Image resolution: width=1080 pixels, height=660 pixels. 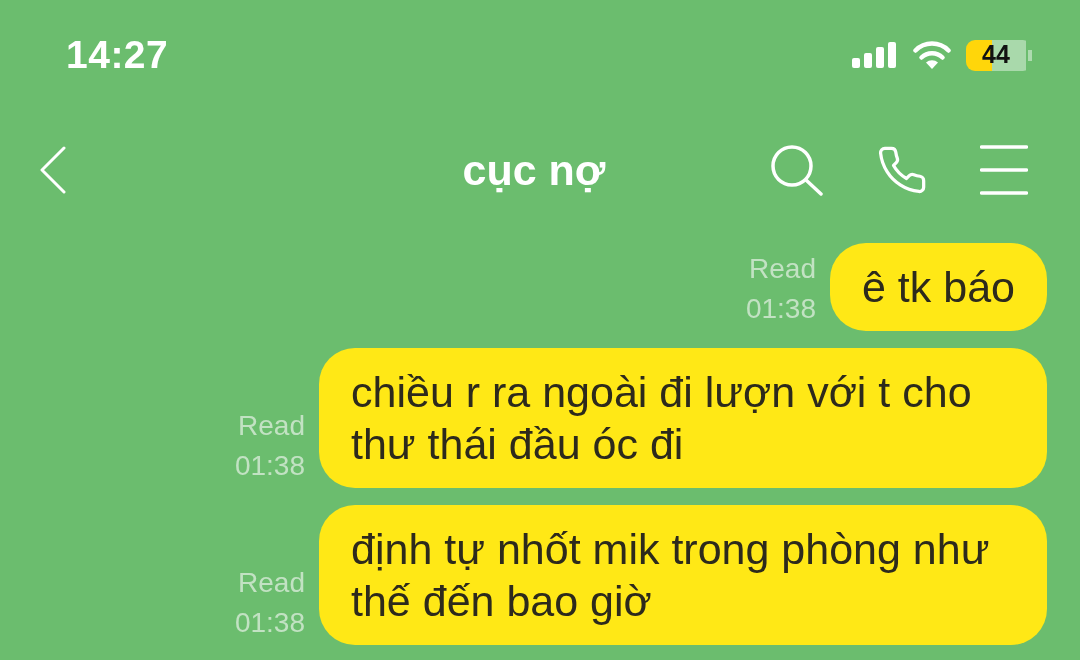 I want to click on status-time: 14:27, so click(x=117, y=54).